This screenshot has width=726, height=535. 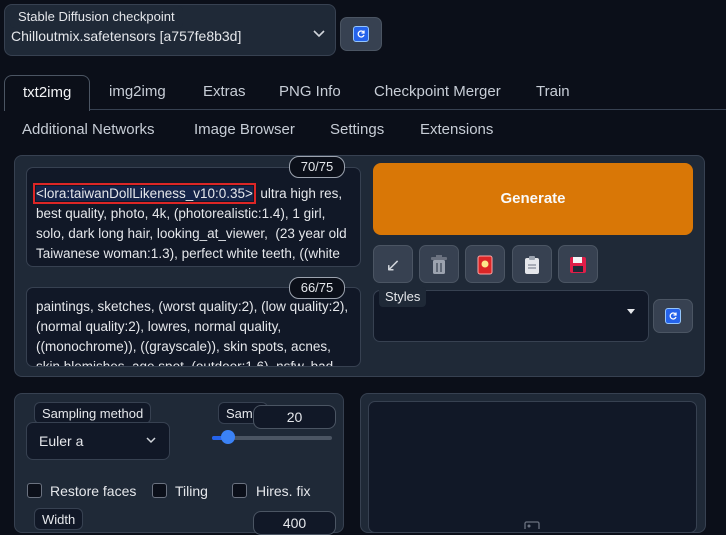 I want to click on clipboard-icon, so click(x=532, y=264).